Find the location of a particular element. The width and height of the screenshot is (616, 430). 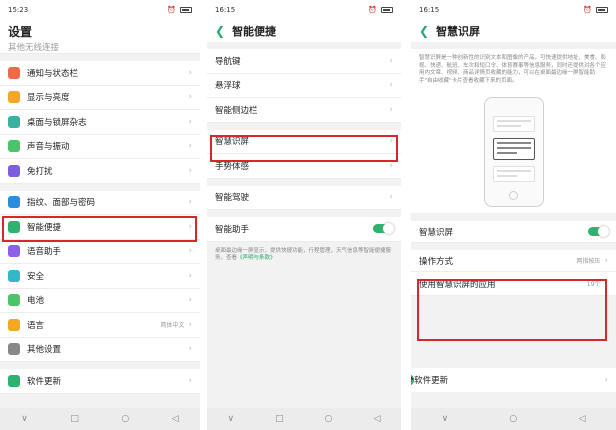

list-item: 显示与亮度 › is located at coordinates (100, 97).